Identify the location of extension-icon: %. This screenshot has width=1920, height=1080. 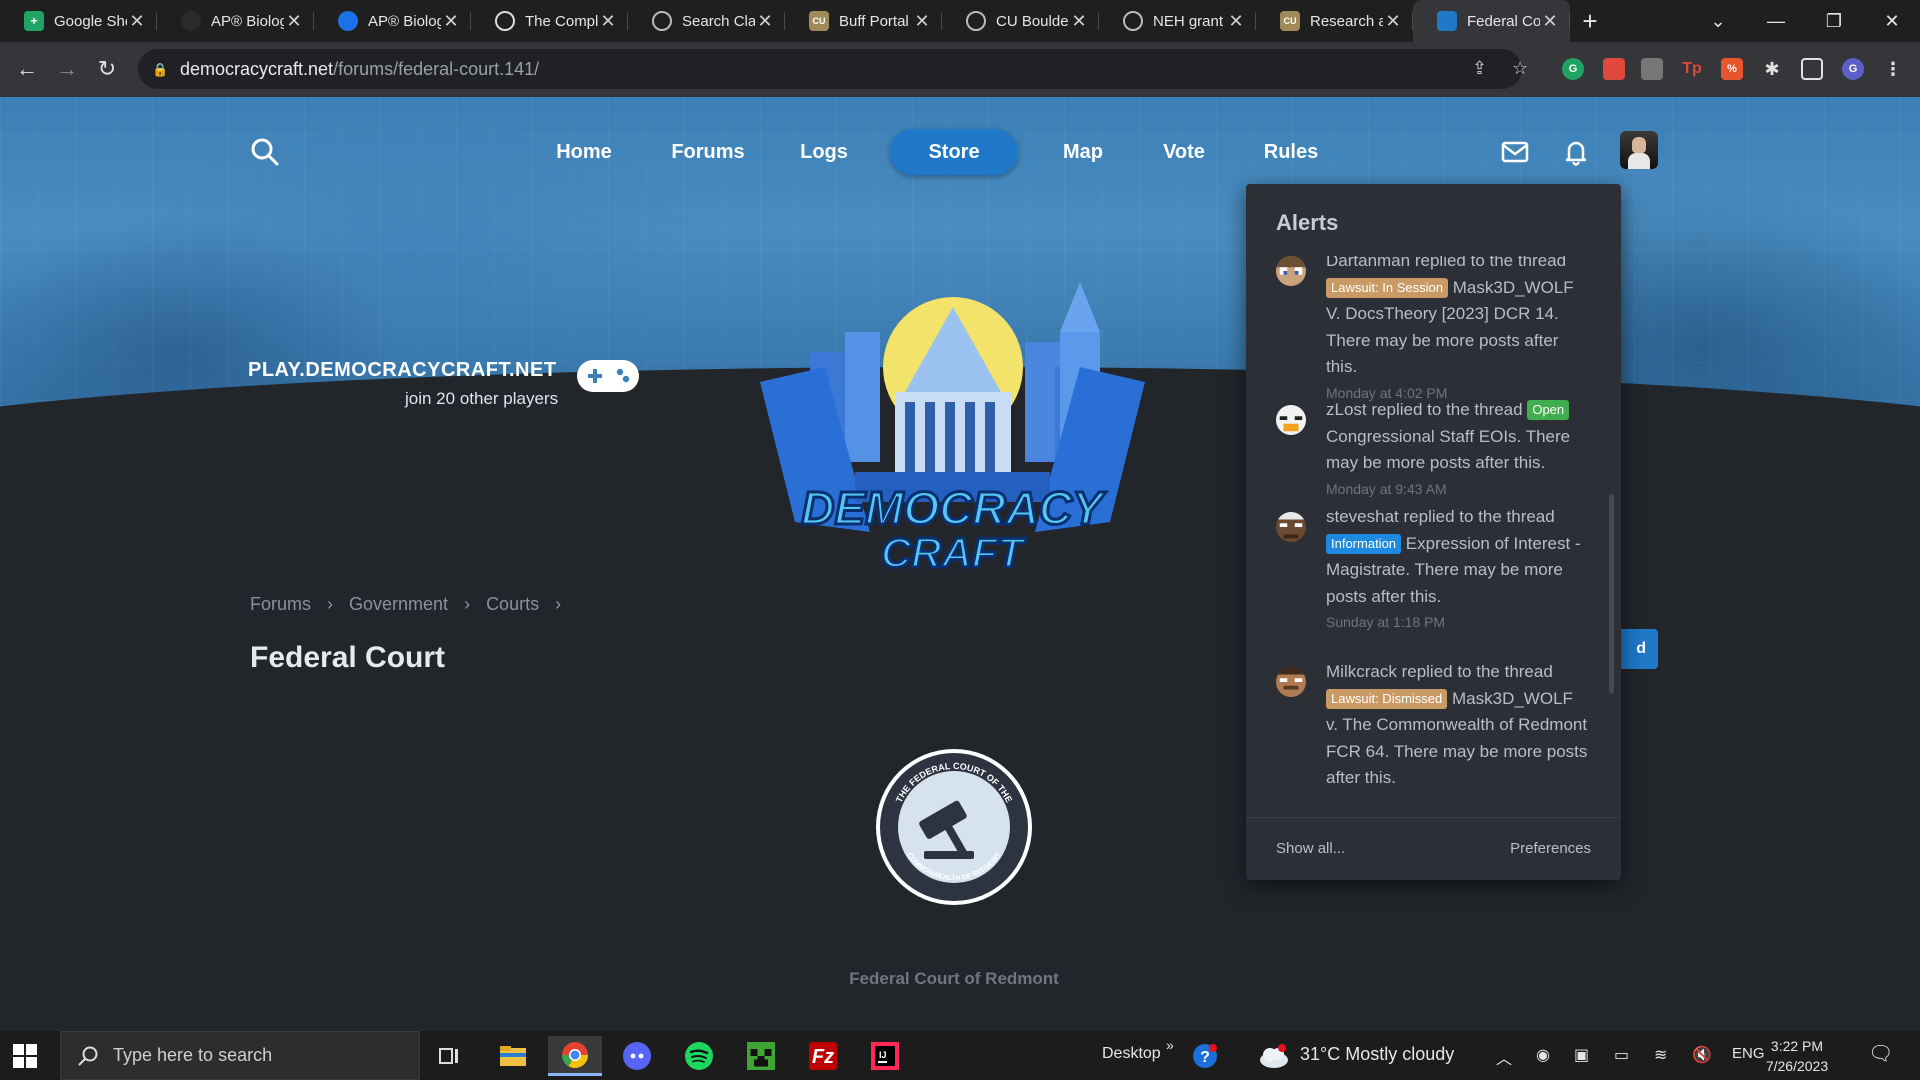
(1732, 69).